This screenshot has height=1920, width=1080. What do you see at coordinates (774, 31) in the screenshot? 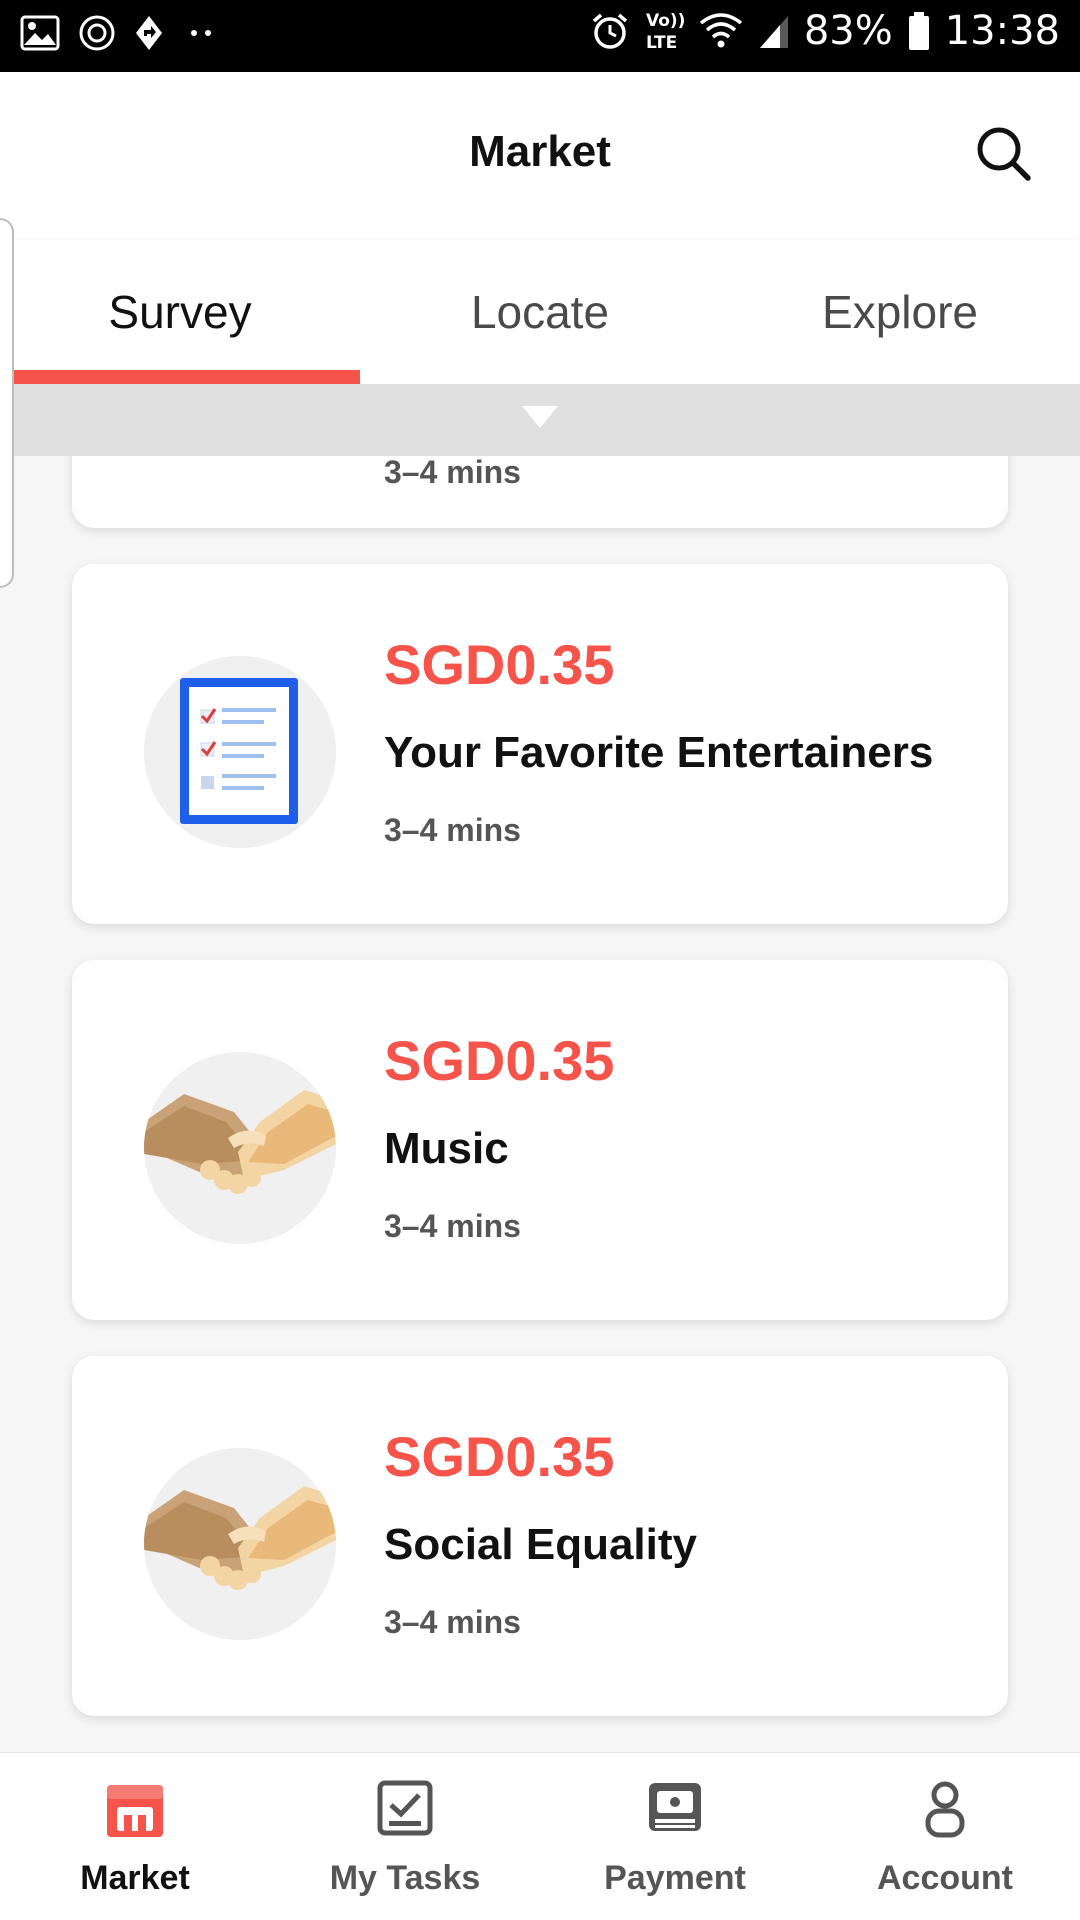
I see `signal-icon` at bounding box center [774, 31].